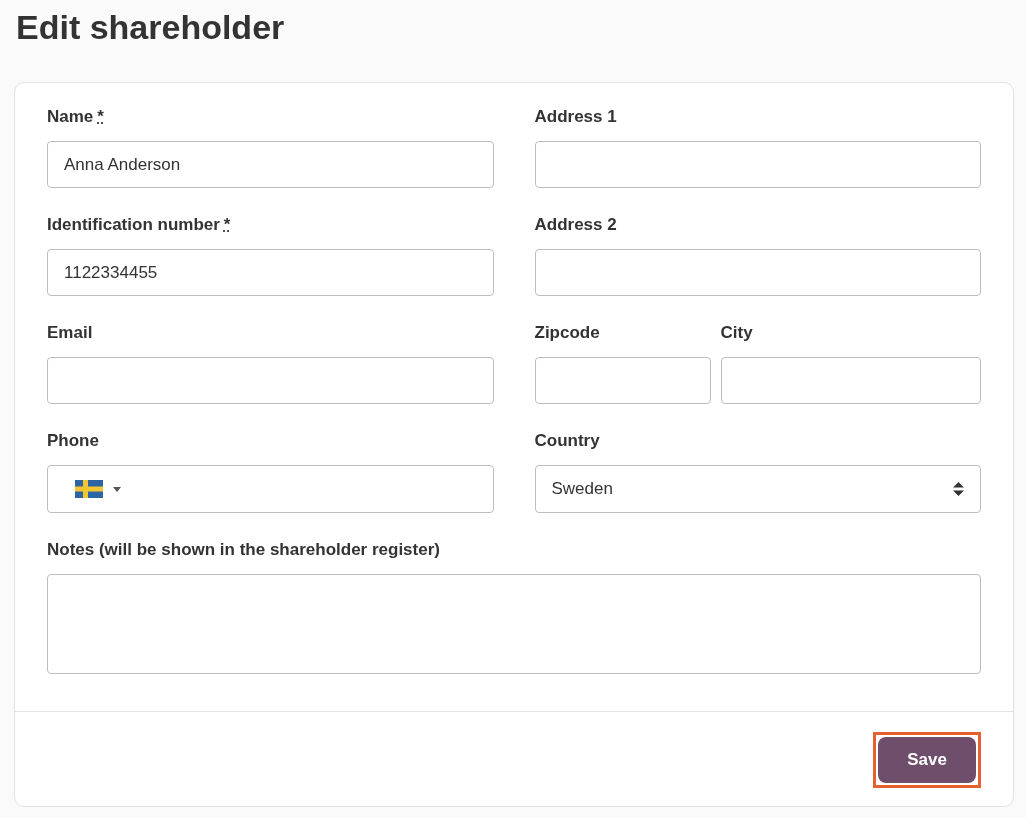 This screenshot has width=1026, height=818. Describe the element at coordinates (89, 489) in the screenshot. I see `flag-icon` at that location.